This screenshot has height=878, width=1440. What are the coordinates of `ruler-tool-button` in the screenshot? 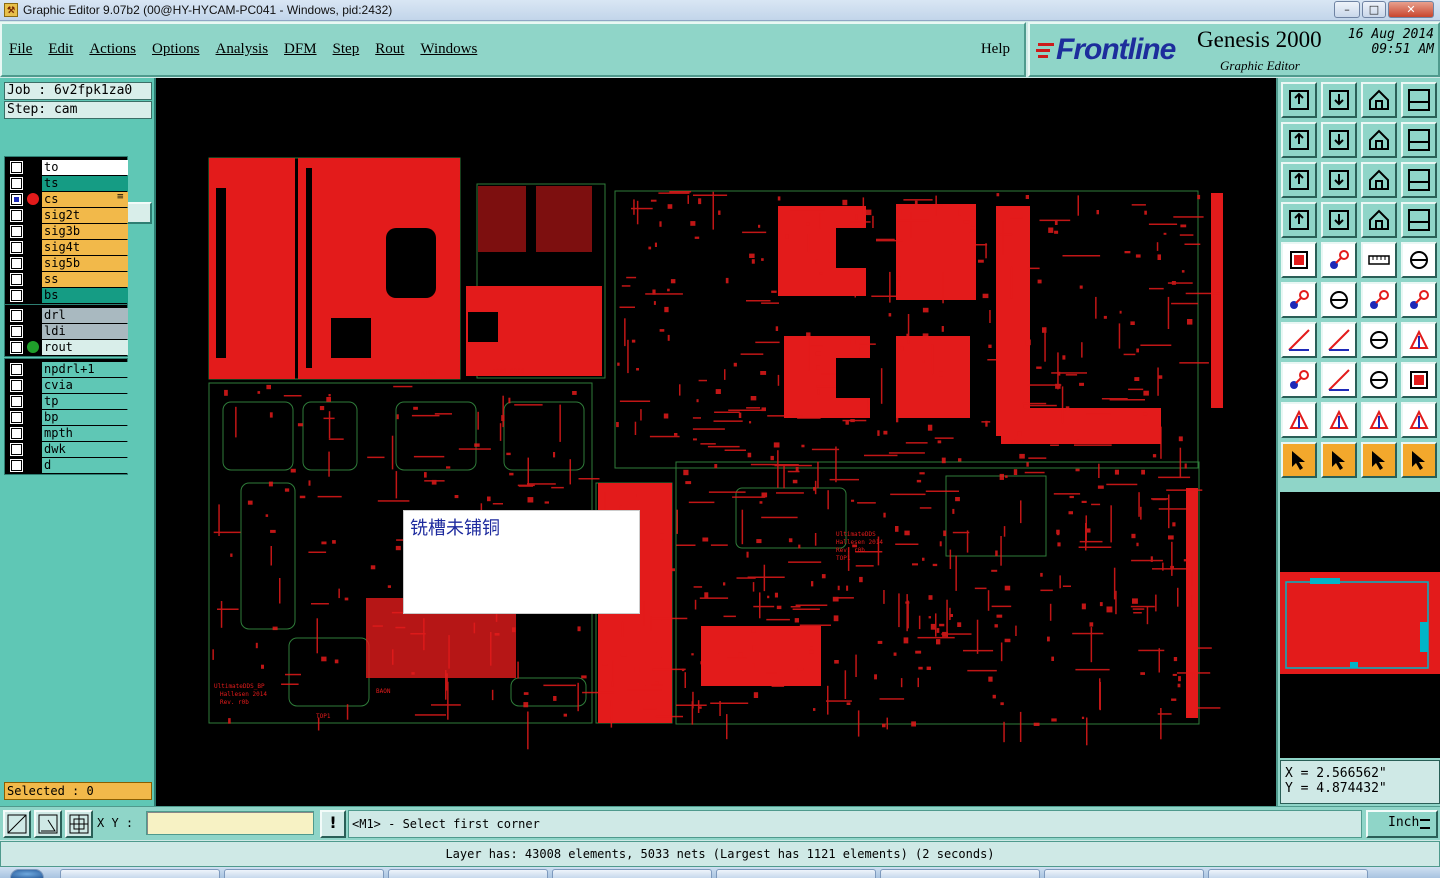 It's located at (1299, 220).